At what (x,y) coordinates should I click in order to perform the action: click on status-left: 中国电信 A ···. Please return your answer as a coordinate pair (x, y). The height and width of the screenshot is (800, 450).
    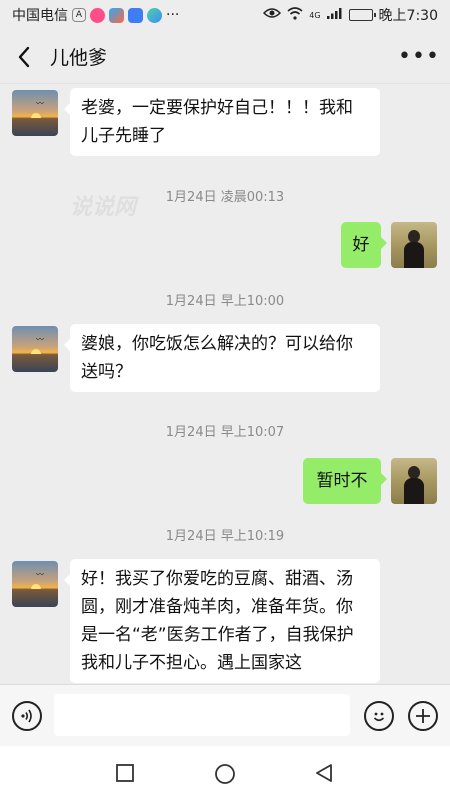
    Looking at the image, I should click on (95, 15).